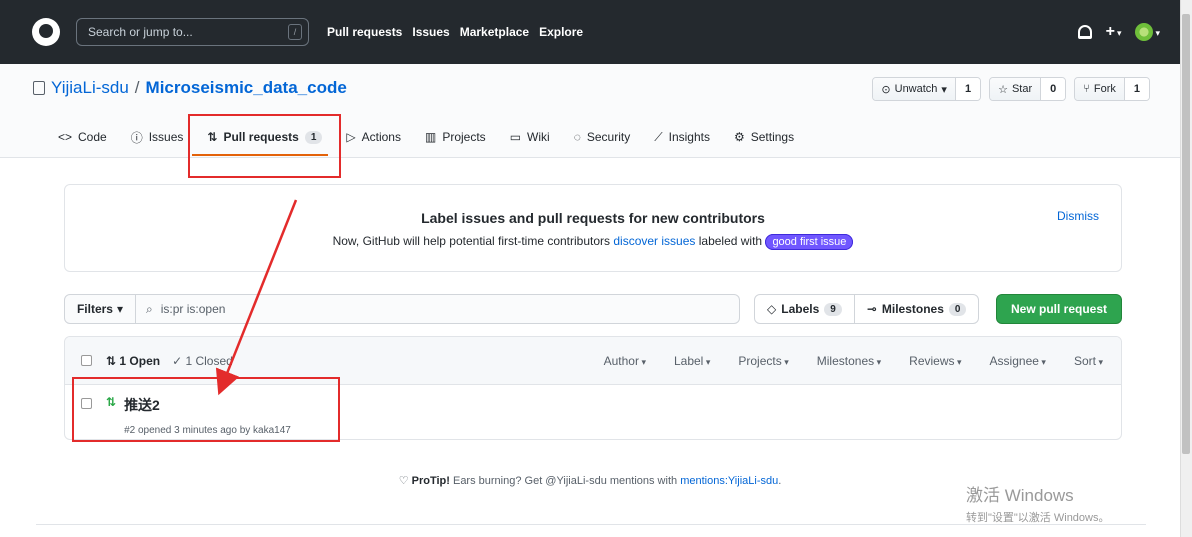 The image size is (1192, 537). What do you see at coordinates (800, 309) in the screenshot?
I see `labels-label: Labels` at bounding box center [800, 309].